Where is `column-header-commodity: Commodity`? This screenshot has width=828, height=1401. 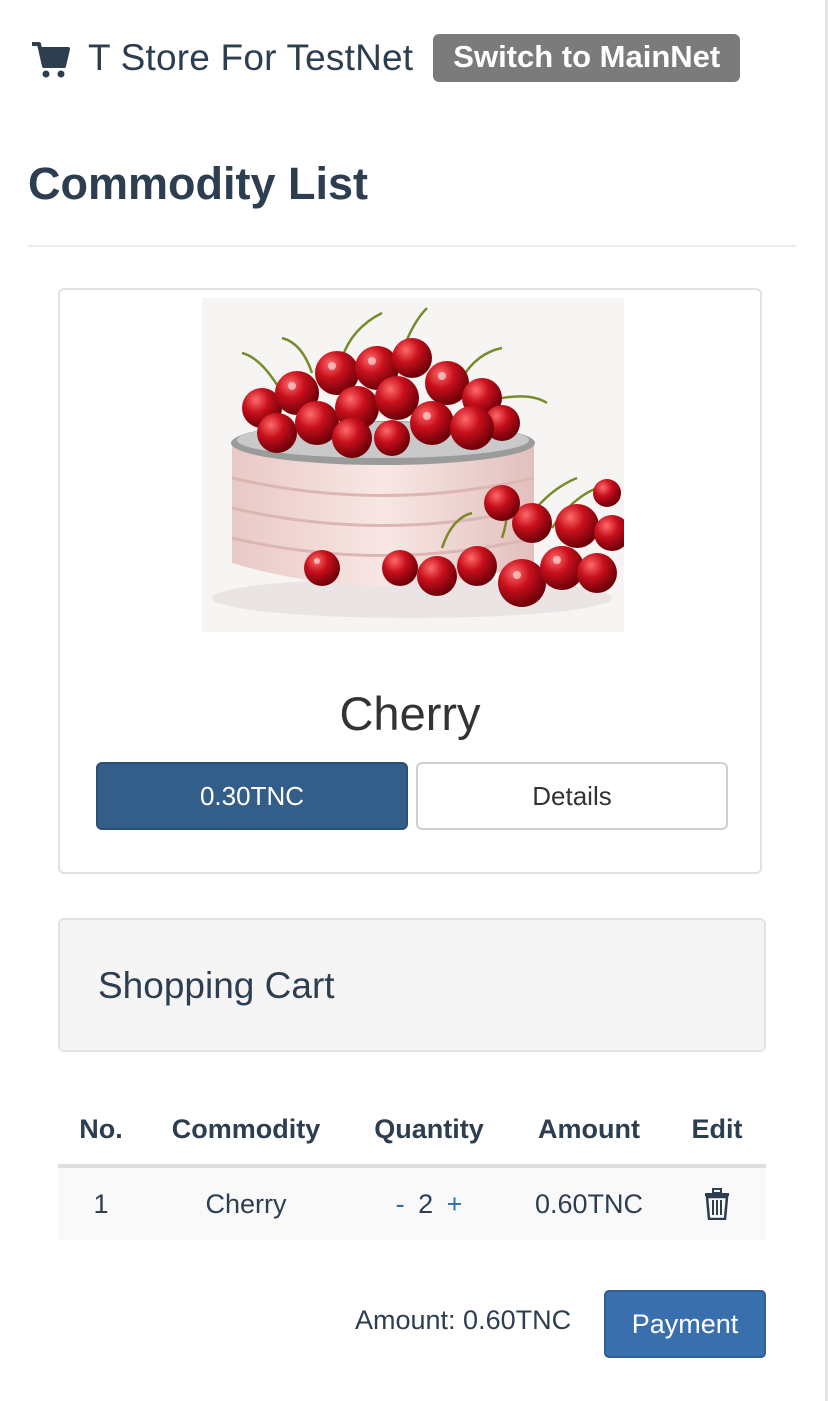
column-header-commodity: Commodity is located at coordinates (246, 1131).